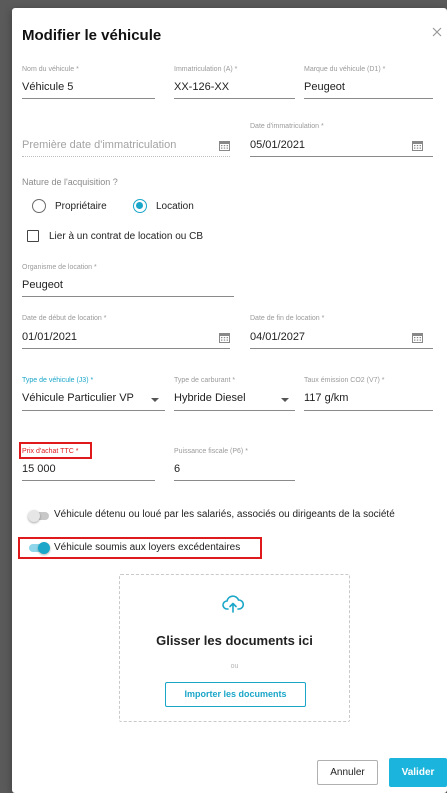 This screenshot has width=447, height=793. What do you see at coordinates (39, 469) in the screenshot?
I see `purchase-price-value: 15 000` at bounding box center [39, 469].